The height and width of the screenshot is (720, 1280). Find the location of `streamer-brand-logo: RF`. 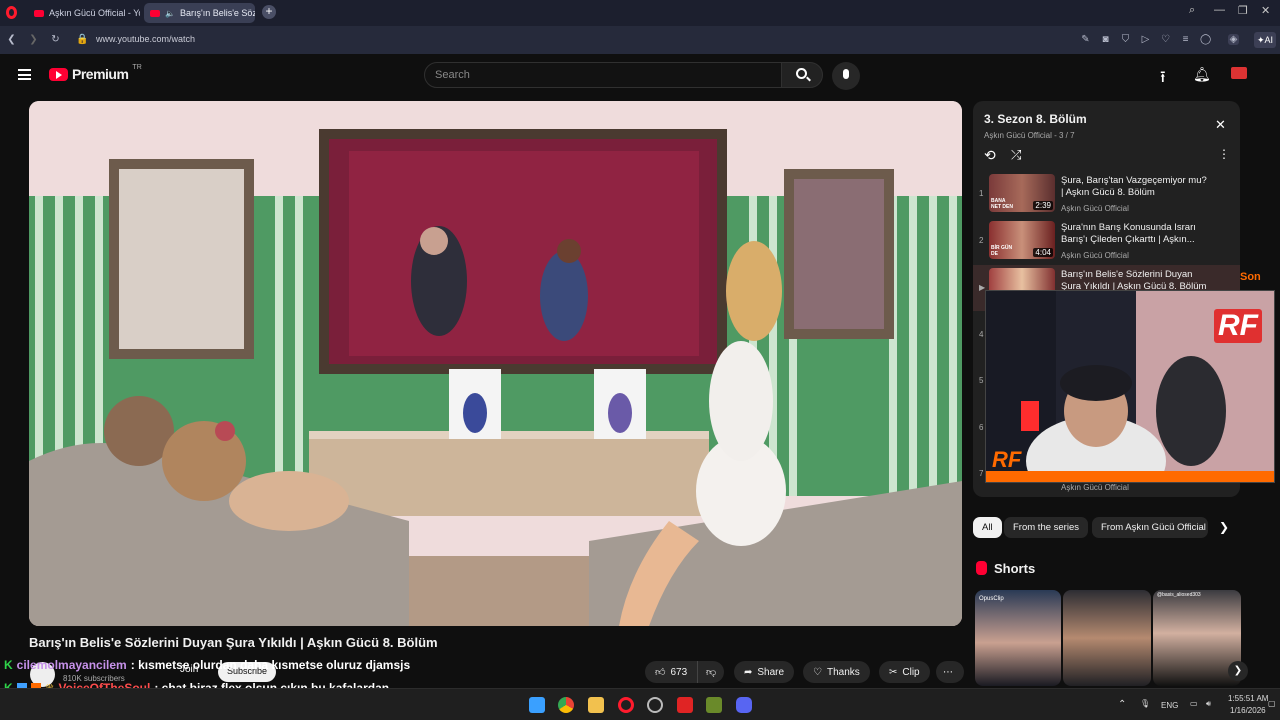

streamer-brand-logo: RF is located at coordinates (1238, 326).